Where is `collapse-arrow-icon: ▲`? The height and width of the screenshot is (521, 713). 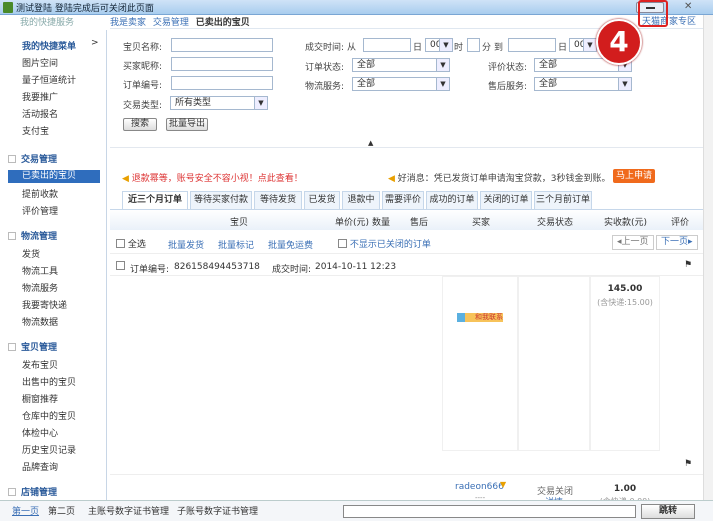
collapse-arrow-icon: ▲ is located at coordinates (370, 143).